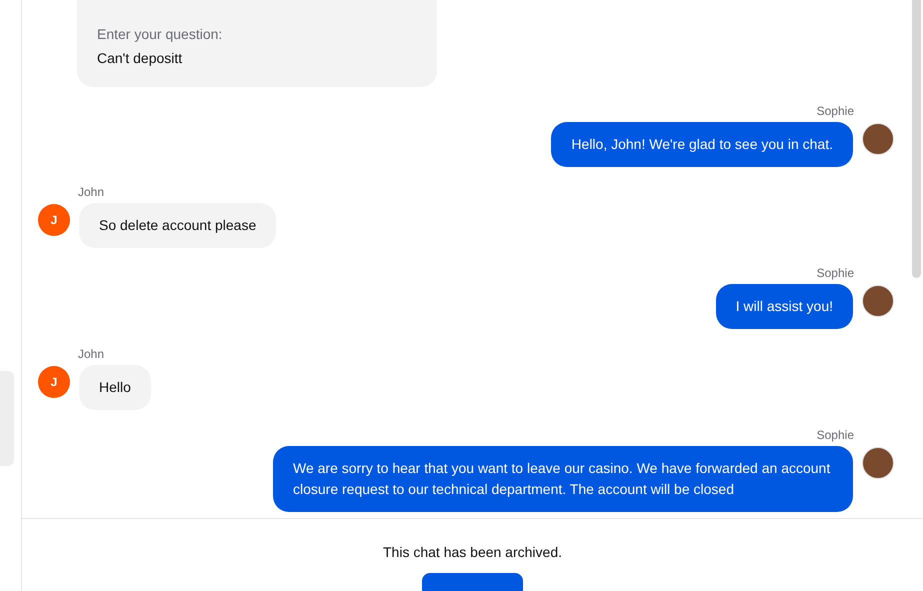  What do you see at coordinates (115, 387) in the screenshot?
I see `message-bubble: Hello` at bounding box center [115, 387].